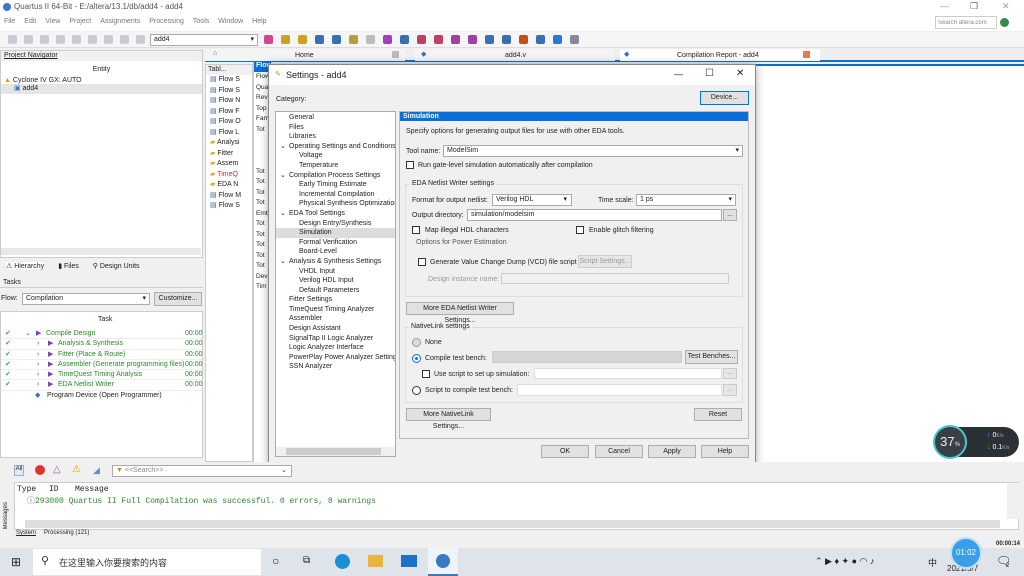  I want to click on tab-compilation-report: ◆ Compilation Report - add4, so click(720, 55).